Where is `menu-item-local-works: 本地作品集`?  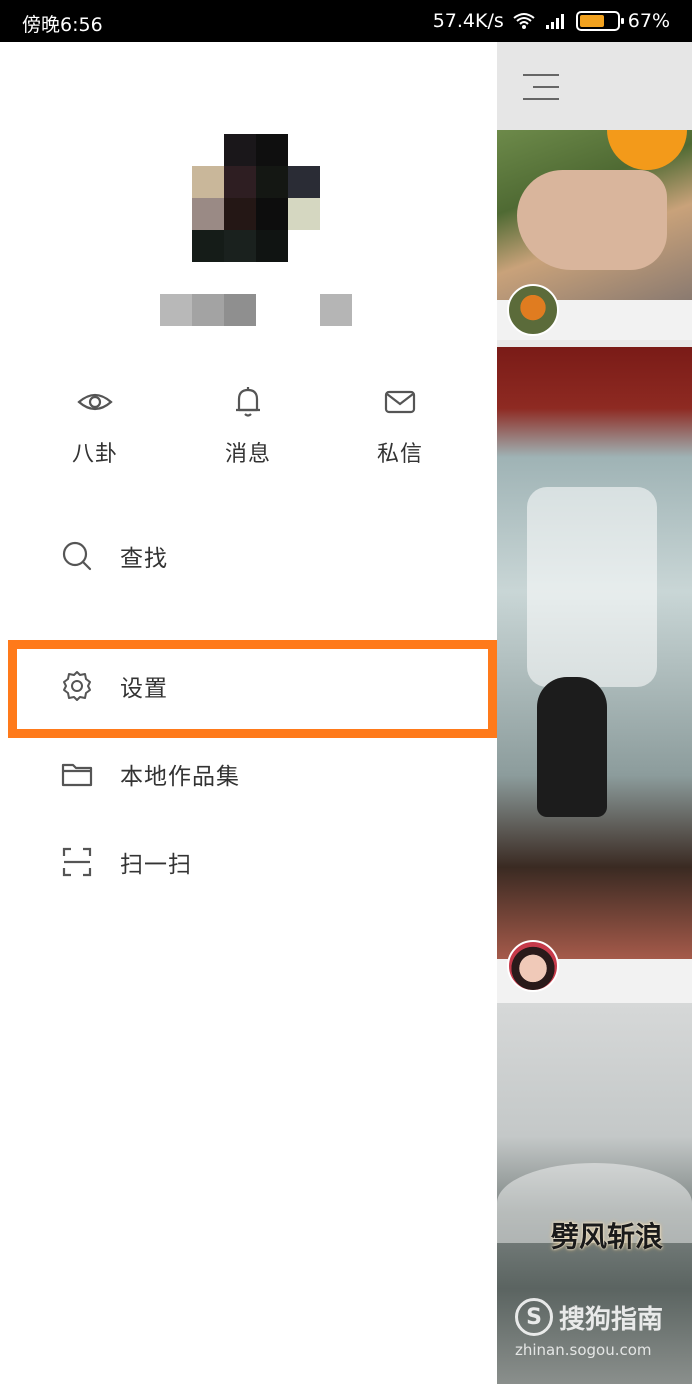
menu-item-local-works: 本地作品集 is located at coordinates (248, 774).